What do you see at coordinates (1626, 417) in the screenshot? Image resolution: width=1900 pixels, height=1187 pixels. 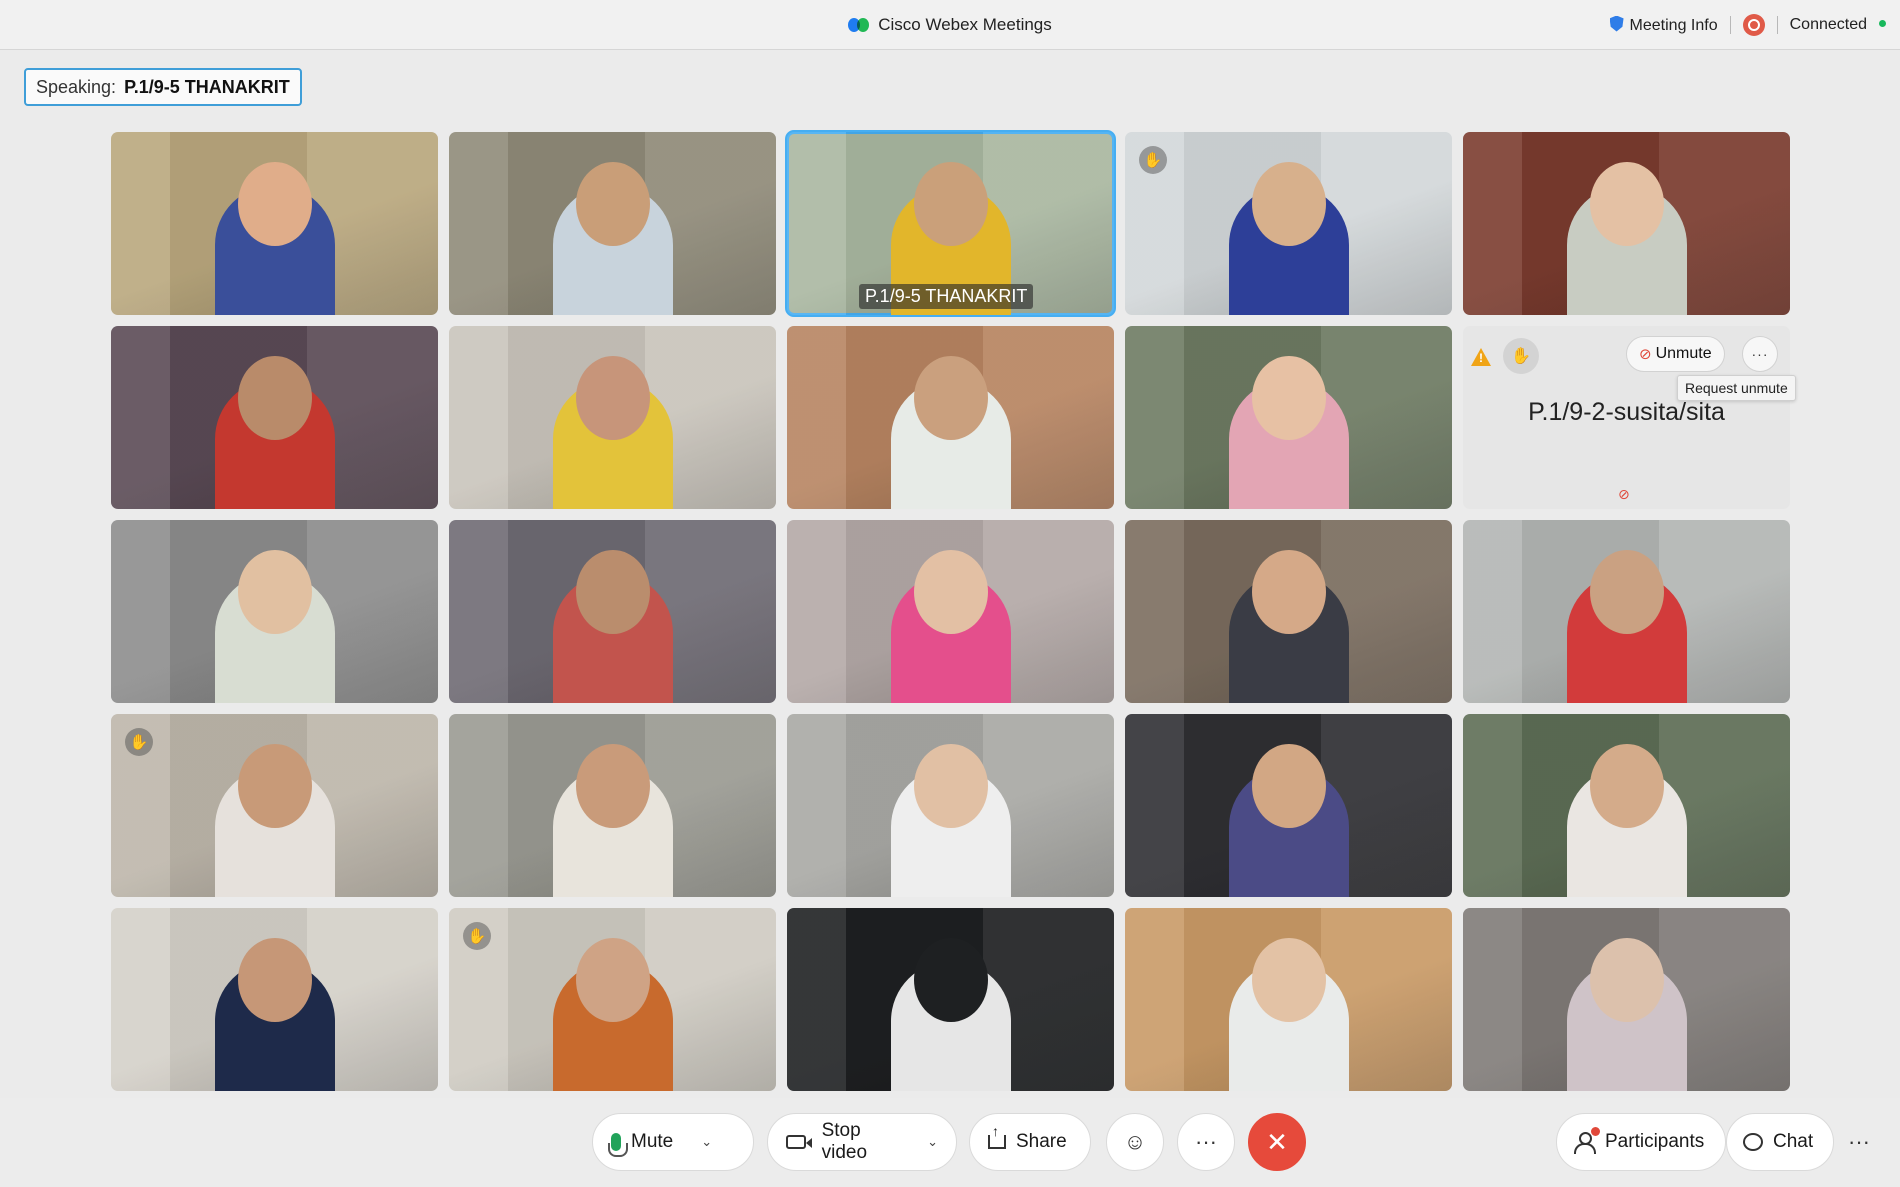 I see `participant-tile: ✋⊘Unmute···P.1/9-2-susita/sita⊘` at bounding box center [1626, 417].